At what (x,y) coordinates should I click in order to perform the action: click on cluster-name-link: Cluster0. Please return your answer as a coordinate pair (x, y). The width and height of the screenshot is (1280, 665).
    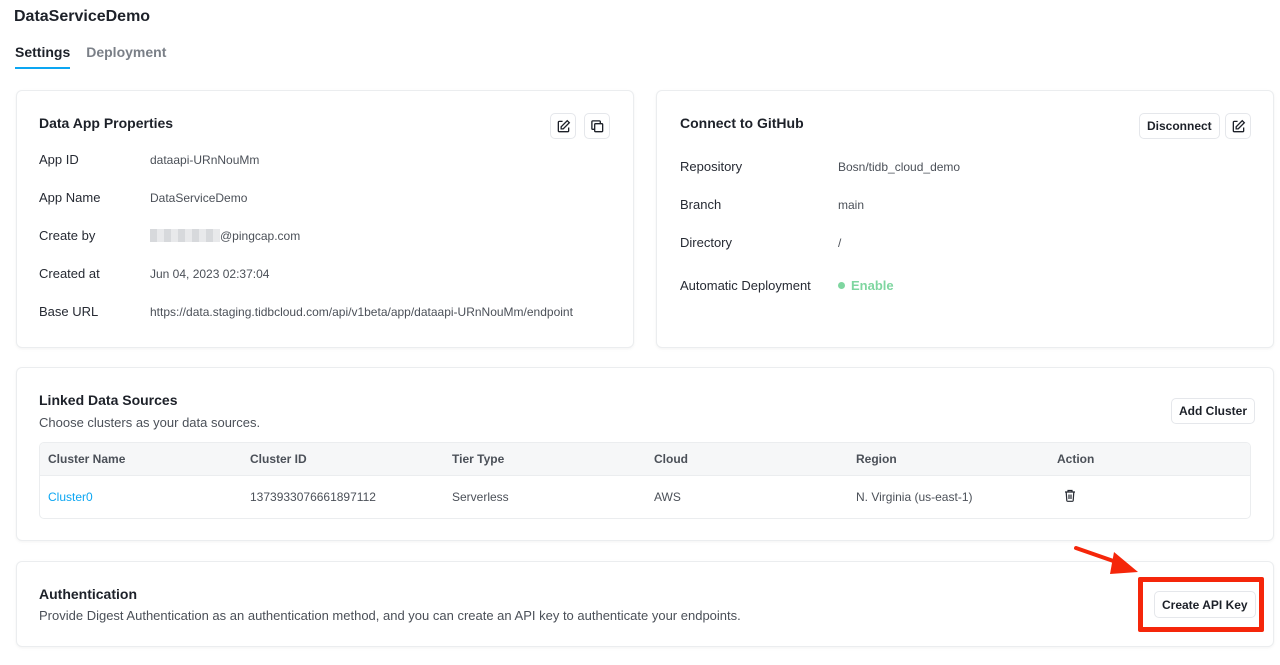
    Looking at the image, I should click on (70, 497).